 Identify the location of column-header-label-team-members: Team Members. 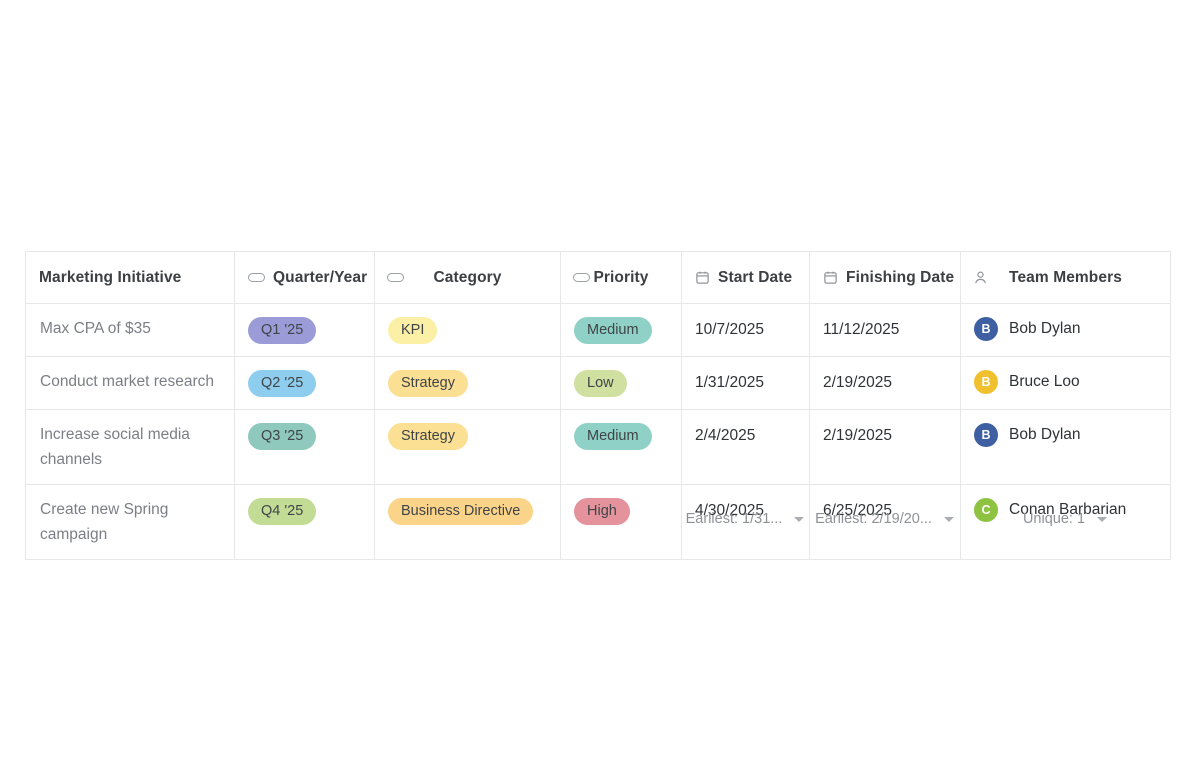
(1065, 277).